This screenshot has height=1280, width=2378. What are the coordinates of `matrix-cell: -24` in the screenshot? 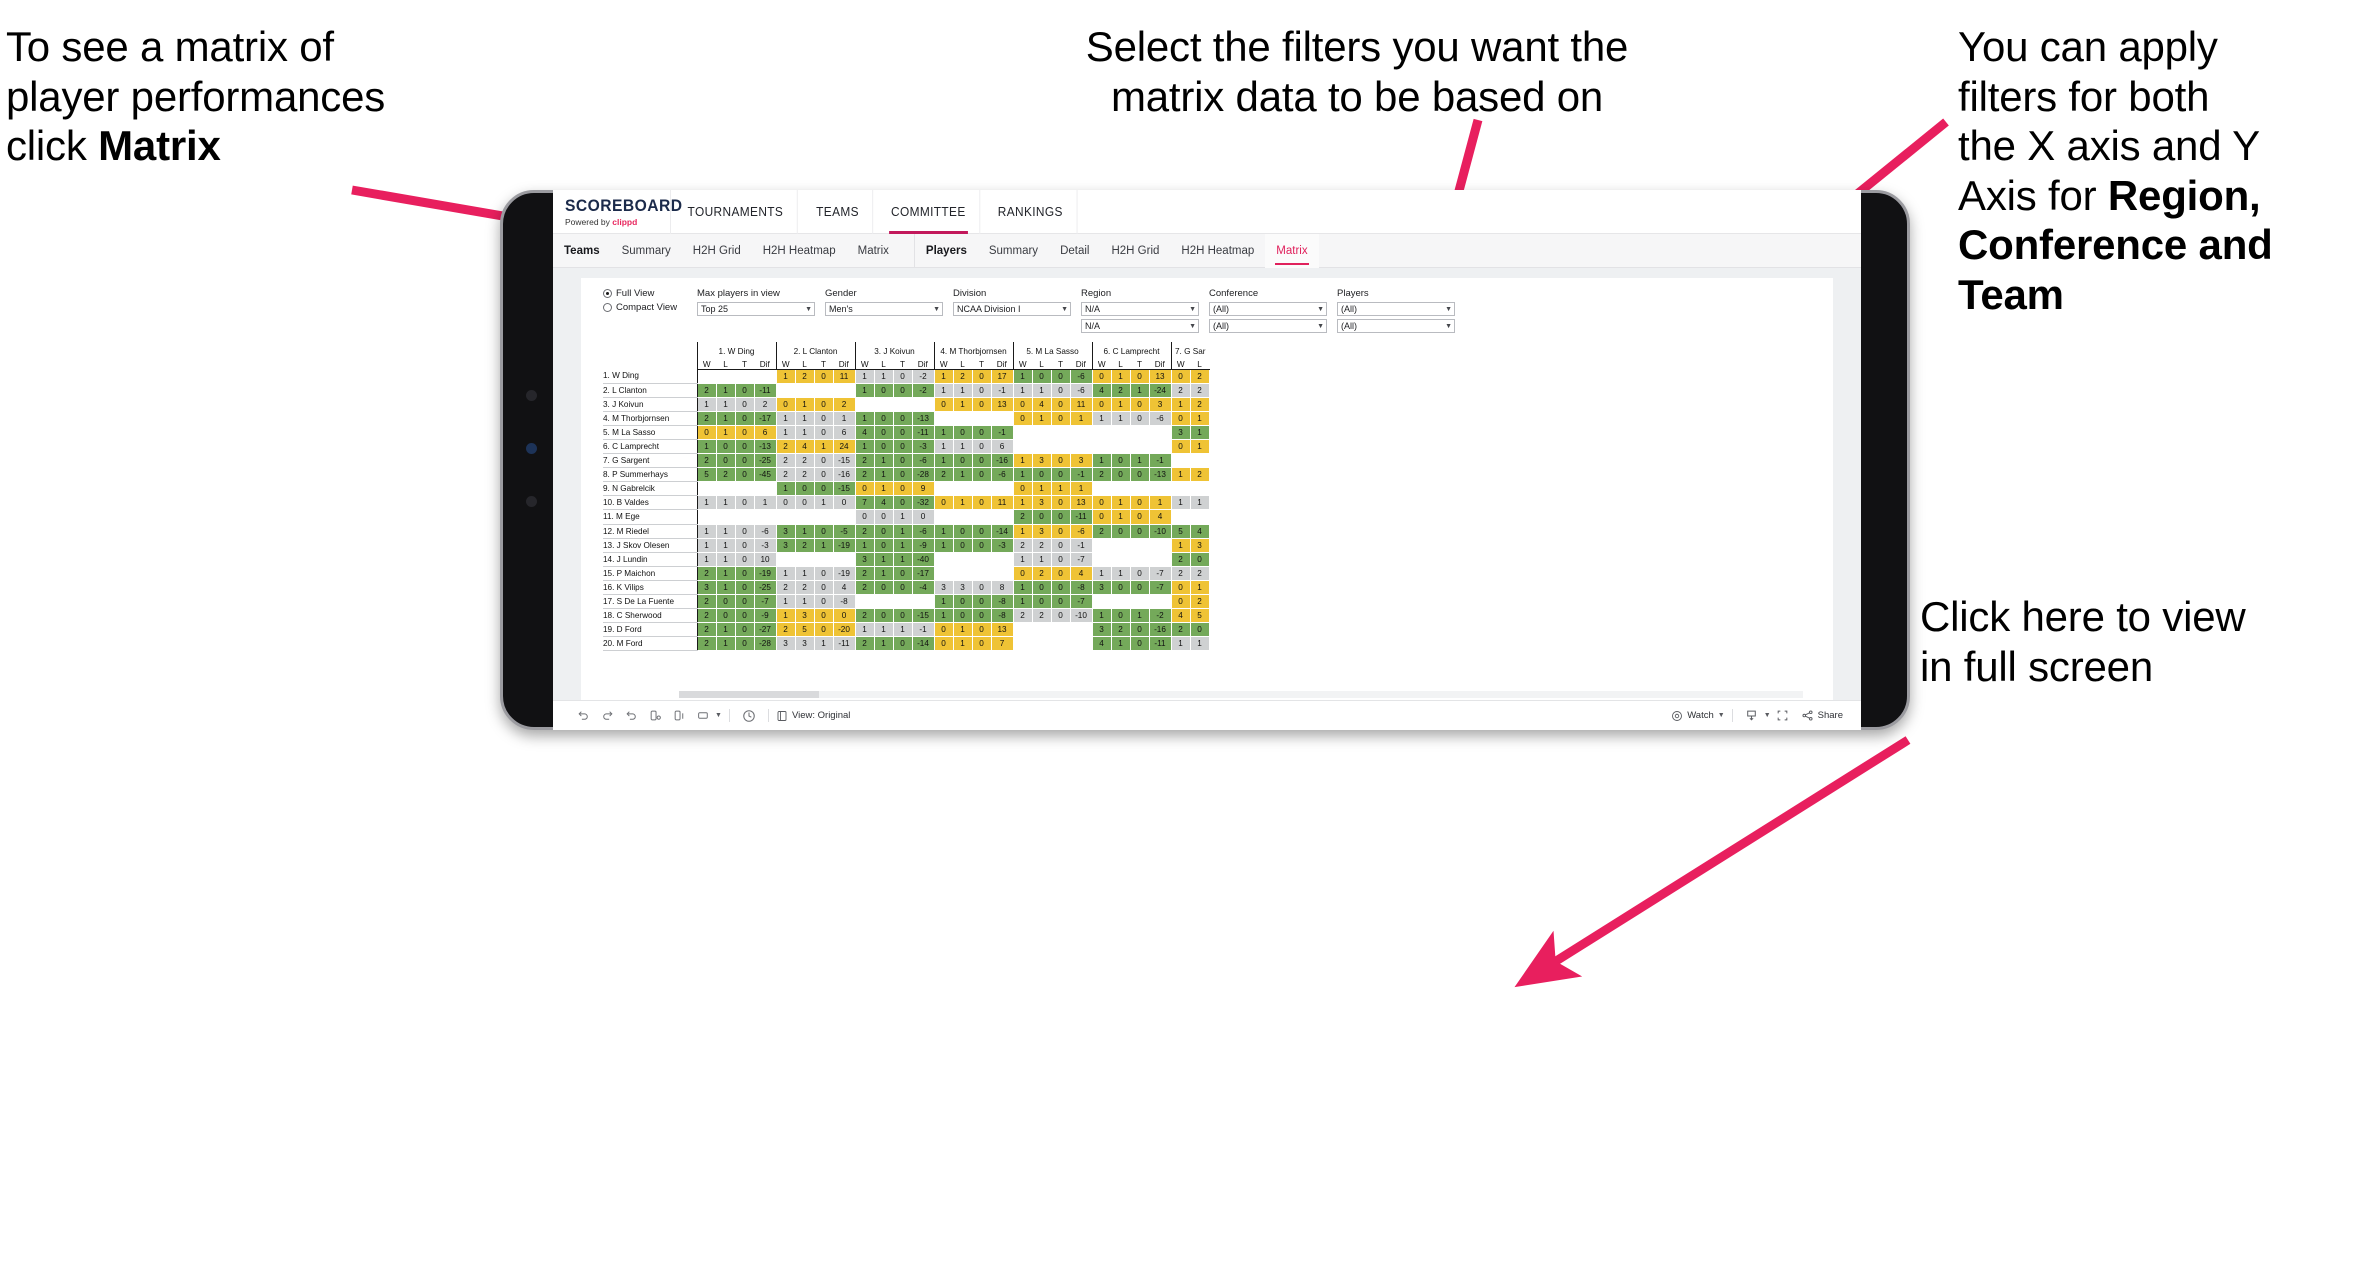 It's located at (1160, 390).